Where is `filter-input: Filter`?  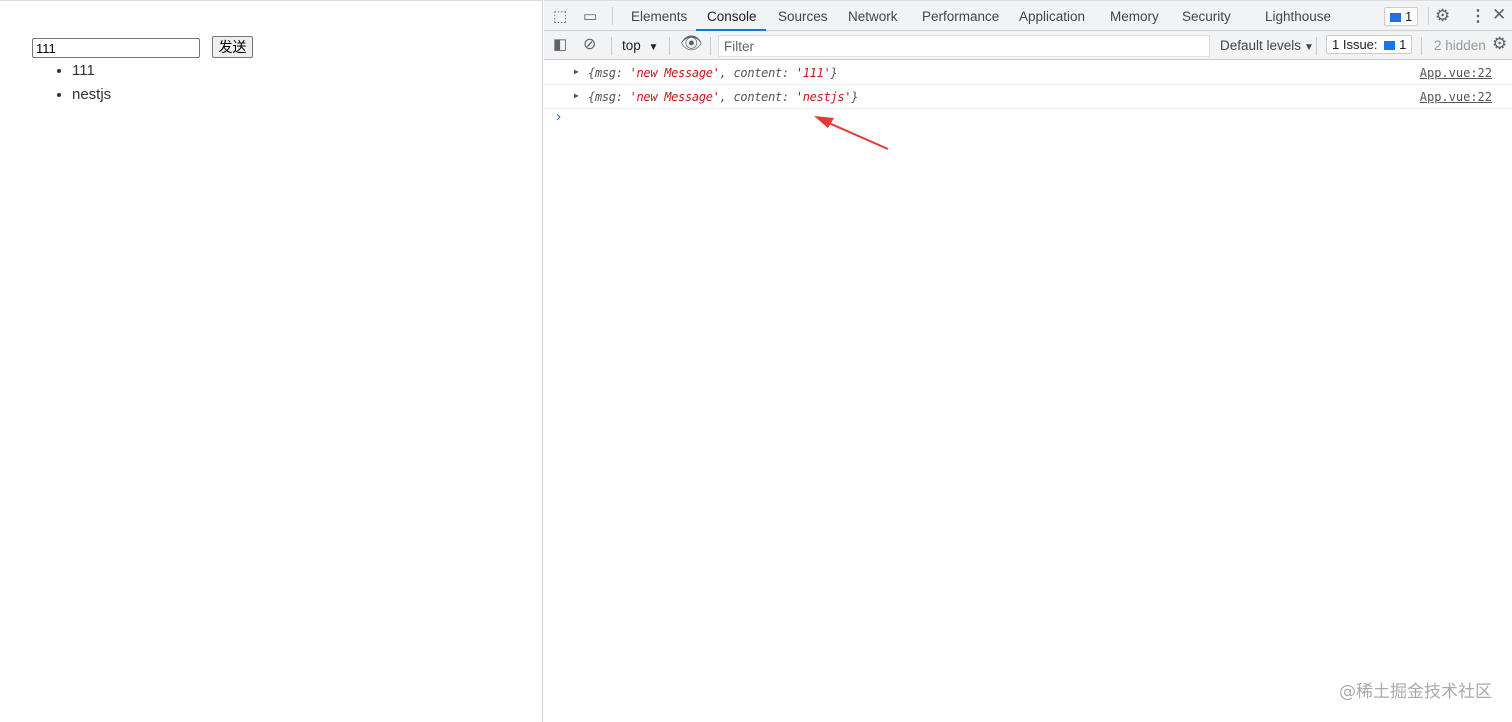 filter-input: Filter is located at coordinates (964, 46).